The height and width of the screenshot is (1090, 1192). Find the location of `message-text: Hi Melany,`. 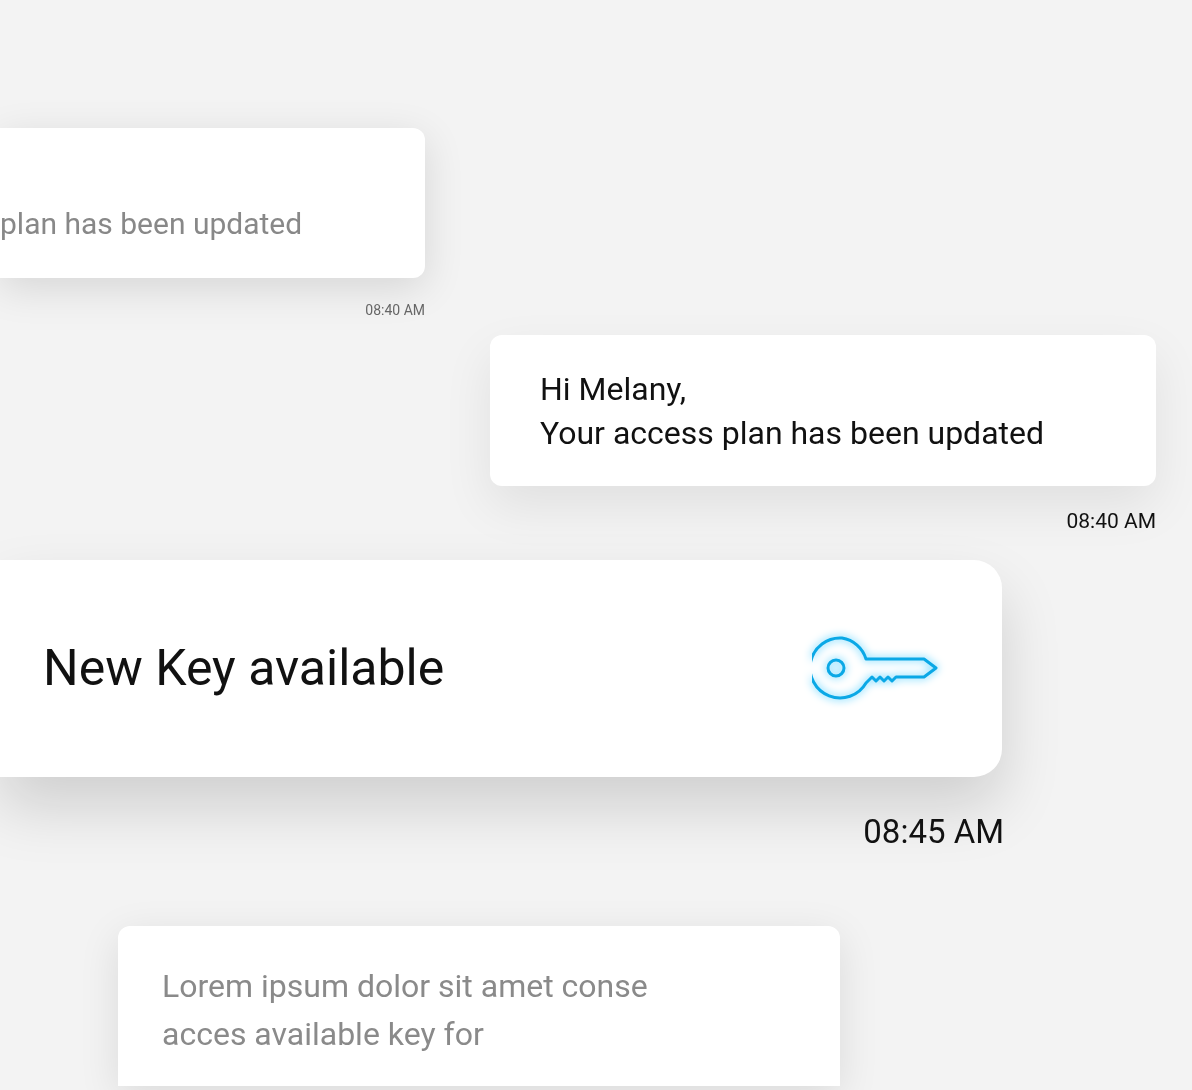

message-text: Hi Melany, is located at coordinates (614, 389).